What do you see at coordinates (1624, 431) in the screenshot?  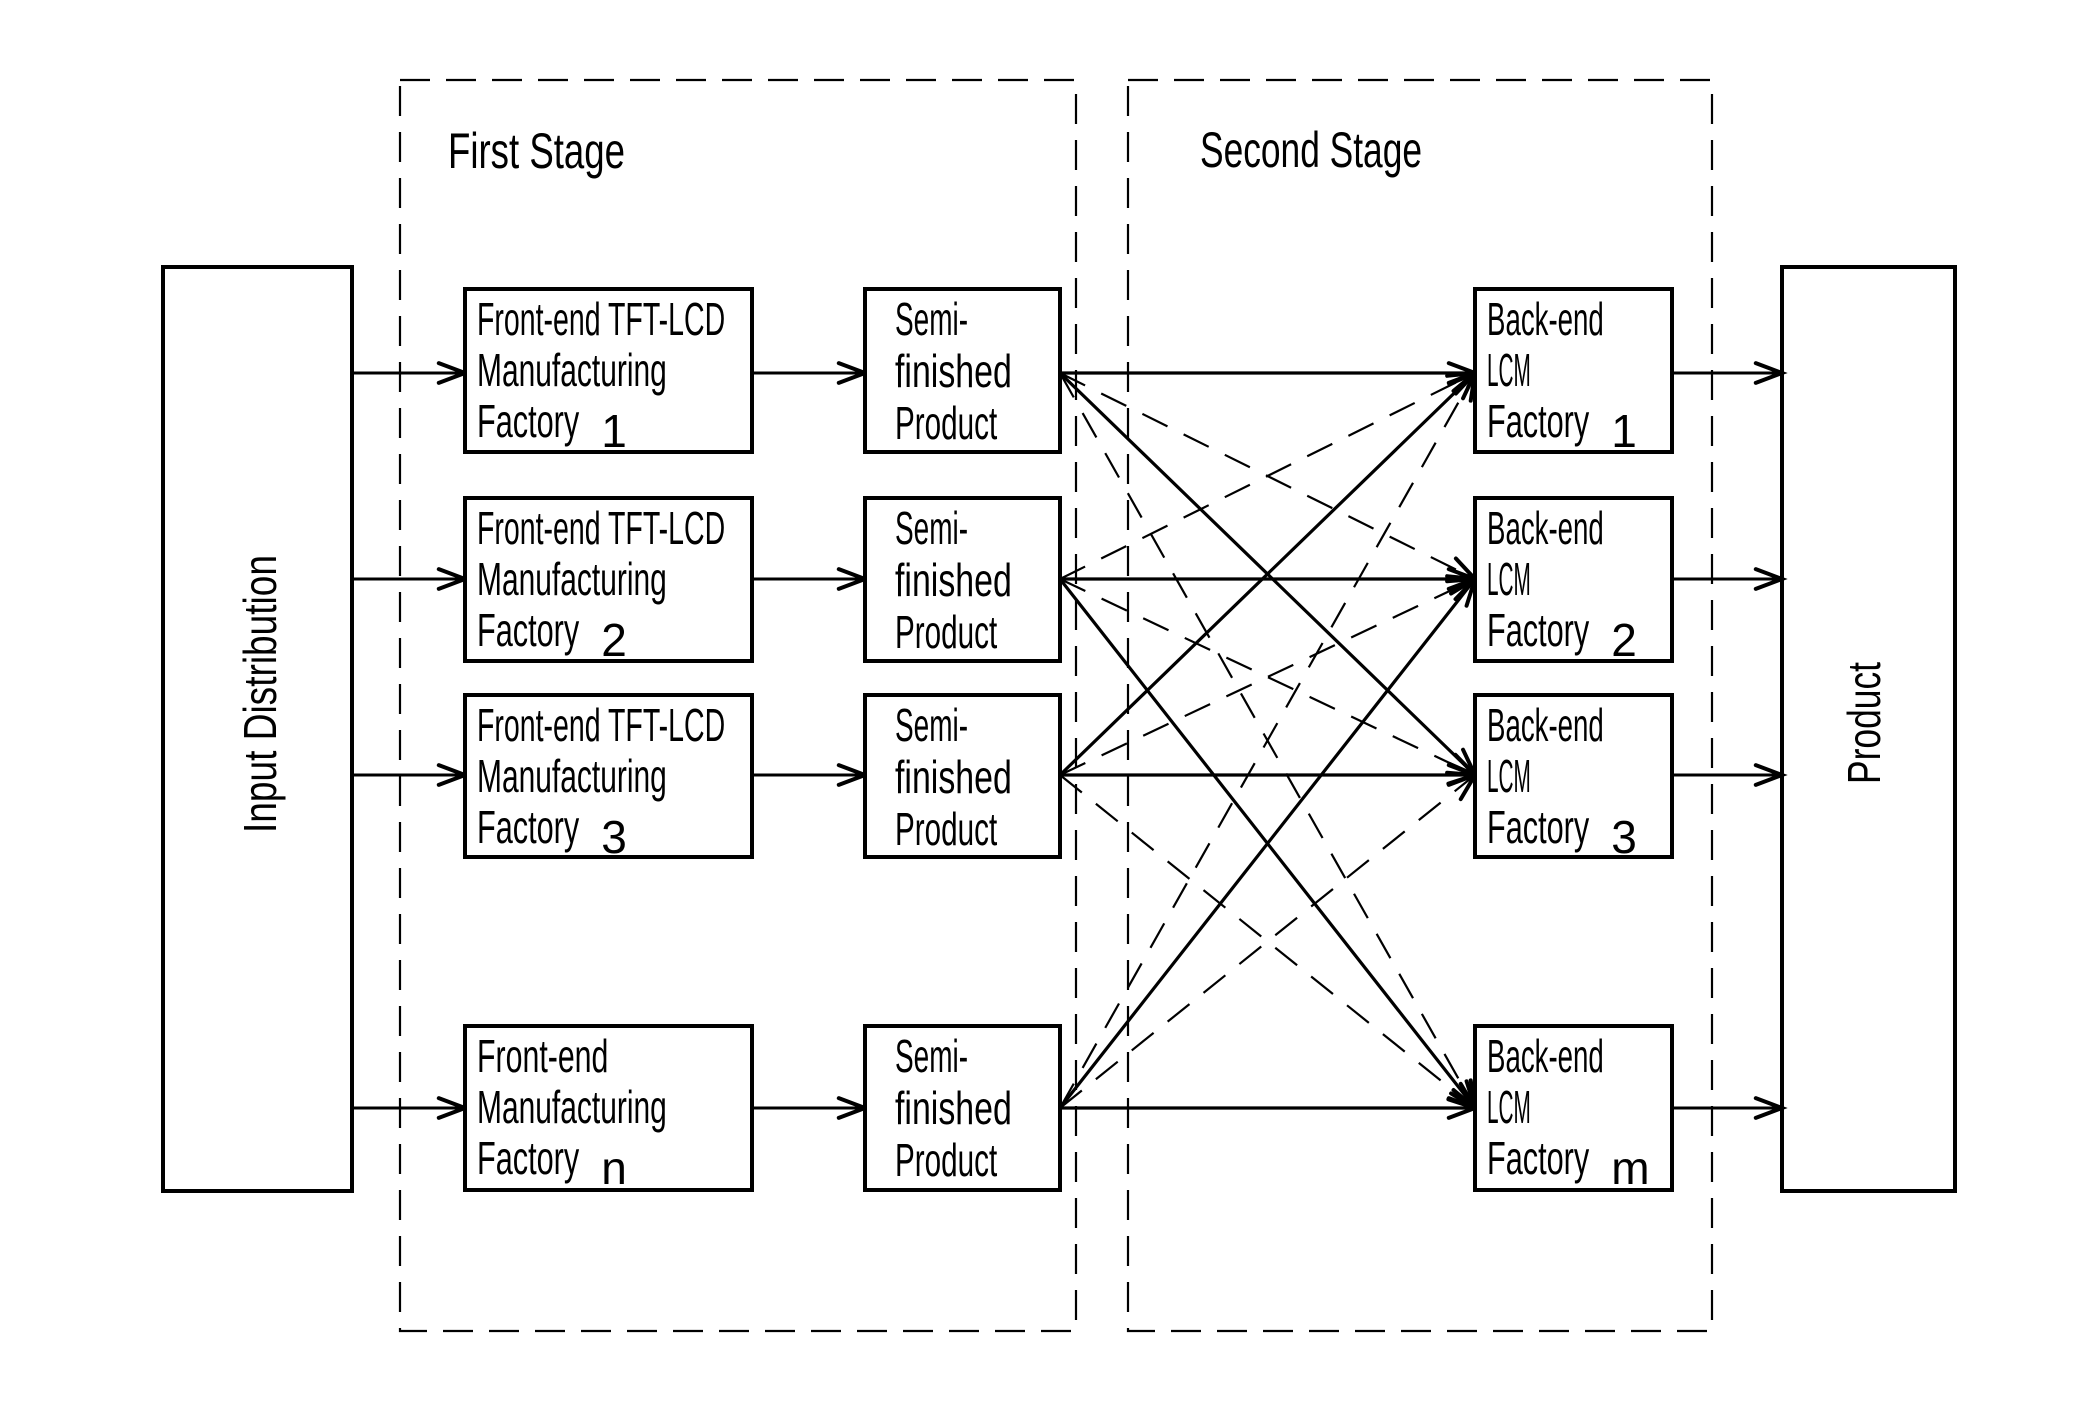 I see `back-end-lcm-factory-1-index: 1` at bounding box center [1624, 431].